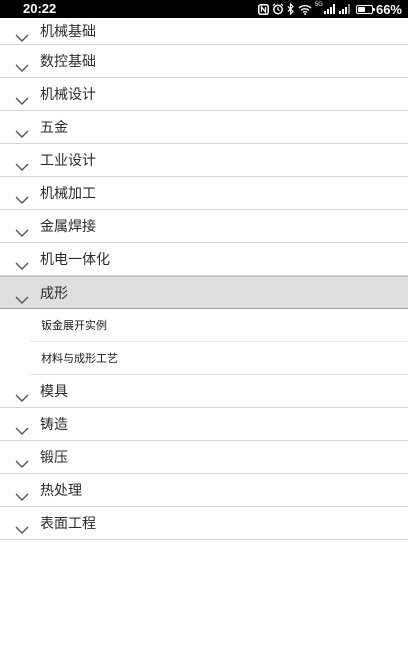 The width and height of the screenshot is (408, 656). Describe the element at coordinates (40, 8) in the screenshot. I see `status-time: 20:22` at that location.